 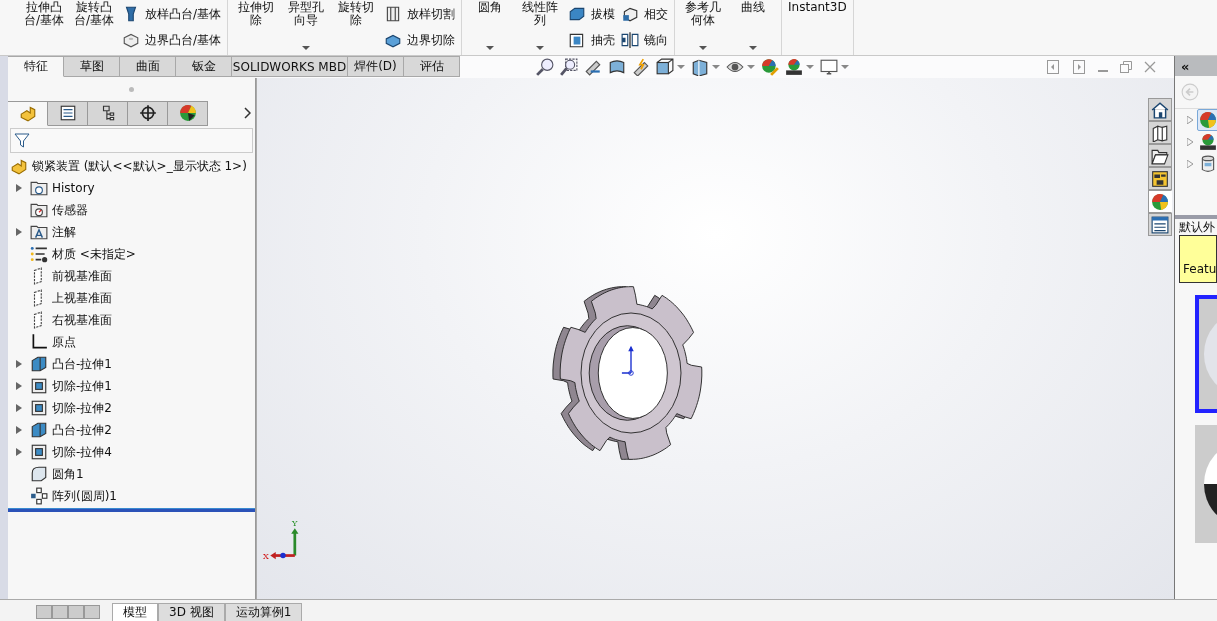 I want to click on tree-item: 材质 <未指定>, so click(x=94, y=254).